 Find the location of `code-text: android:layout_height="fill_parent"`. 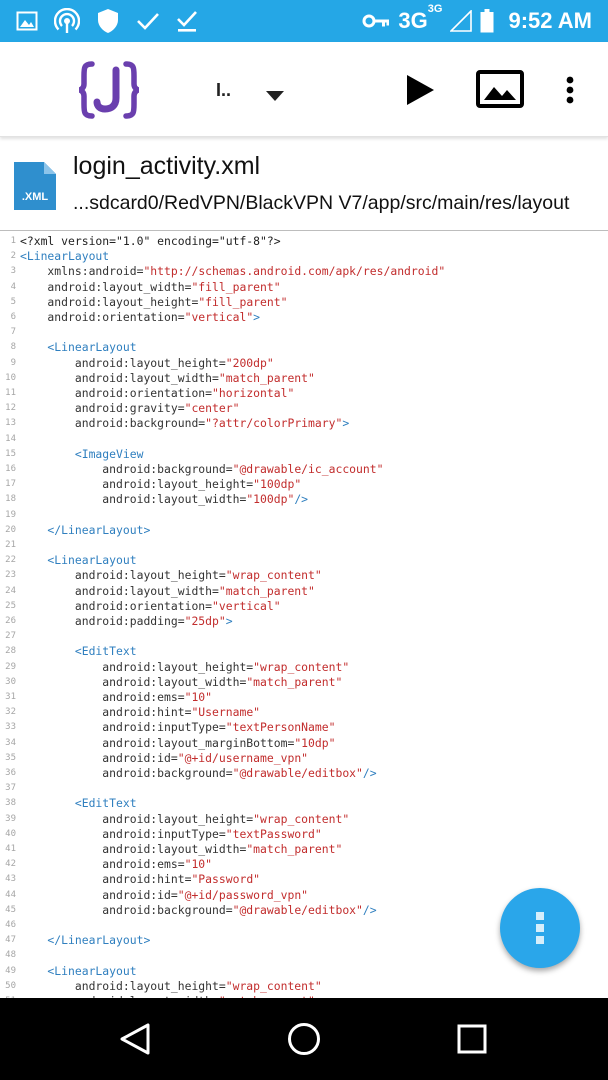

code-text: android:layout_height="fill_parent" is located at coordinates (153, 302).